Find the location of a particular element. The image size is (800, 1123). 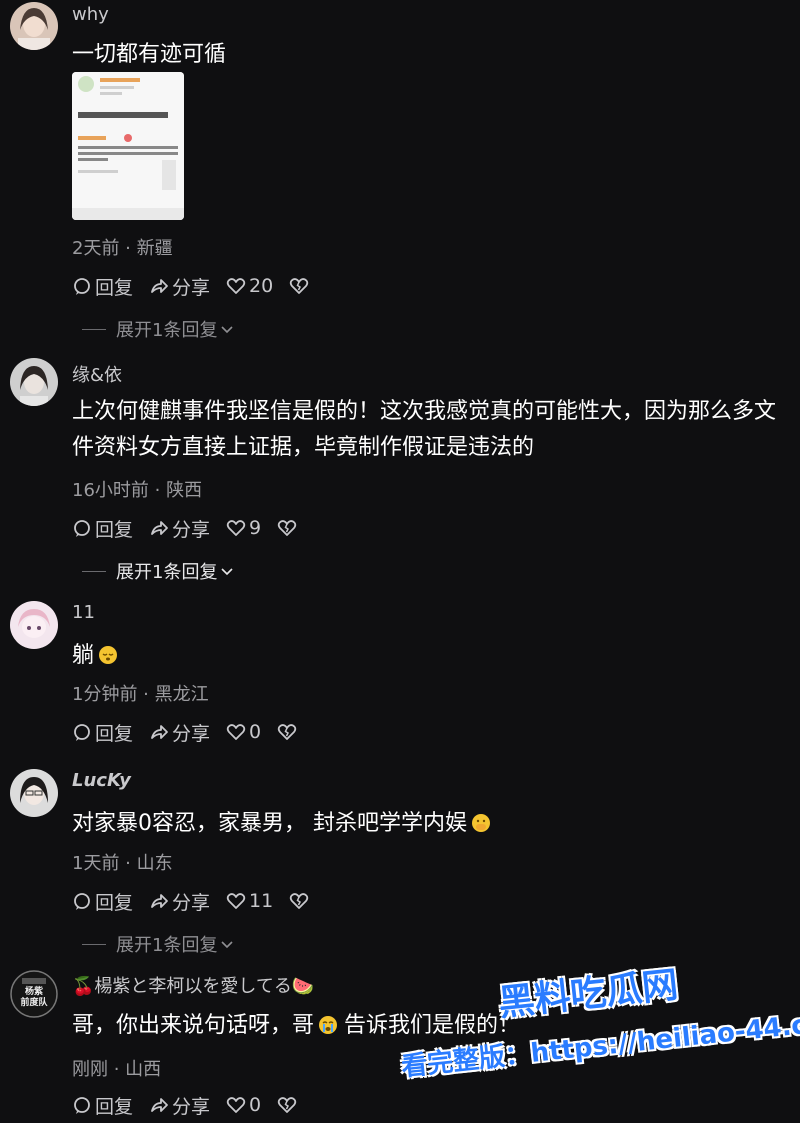

like-button: 9 is located at coordinates (243, 528).